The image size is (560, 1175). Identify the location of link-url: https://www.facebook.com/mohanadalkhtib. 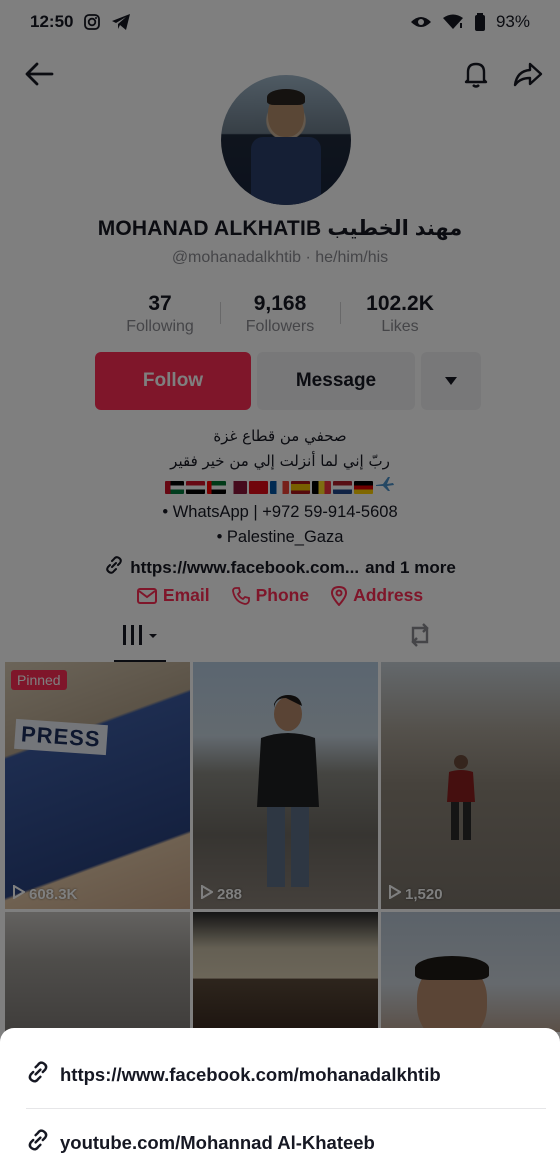
(250, 1074).